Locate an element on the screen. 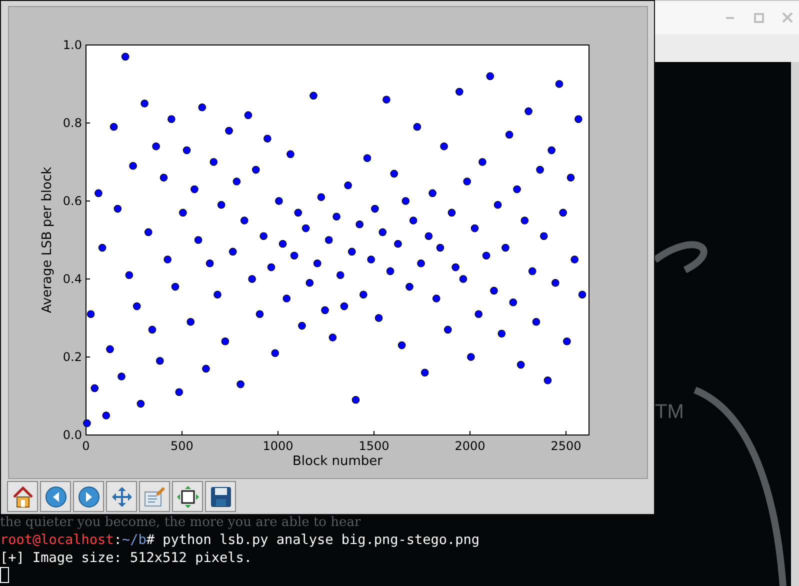 The height and width of the screenshot is (586, 799). save-button is located at coordinates (220, 496).